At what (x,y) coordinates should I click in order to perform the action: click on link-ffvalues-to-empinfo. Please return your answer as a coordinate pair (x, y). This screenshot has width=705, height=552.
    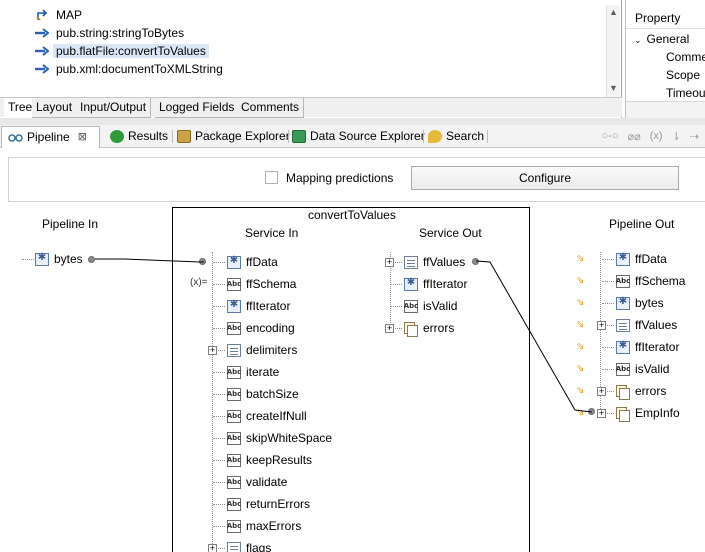
    Looking at the image, I should click on (534, 336).